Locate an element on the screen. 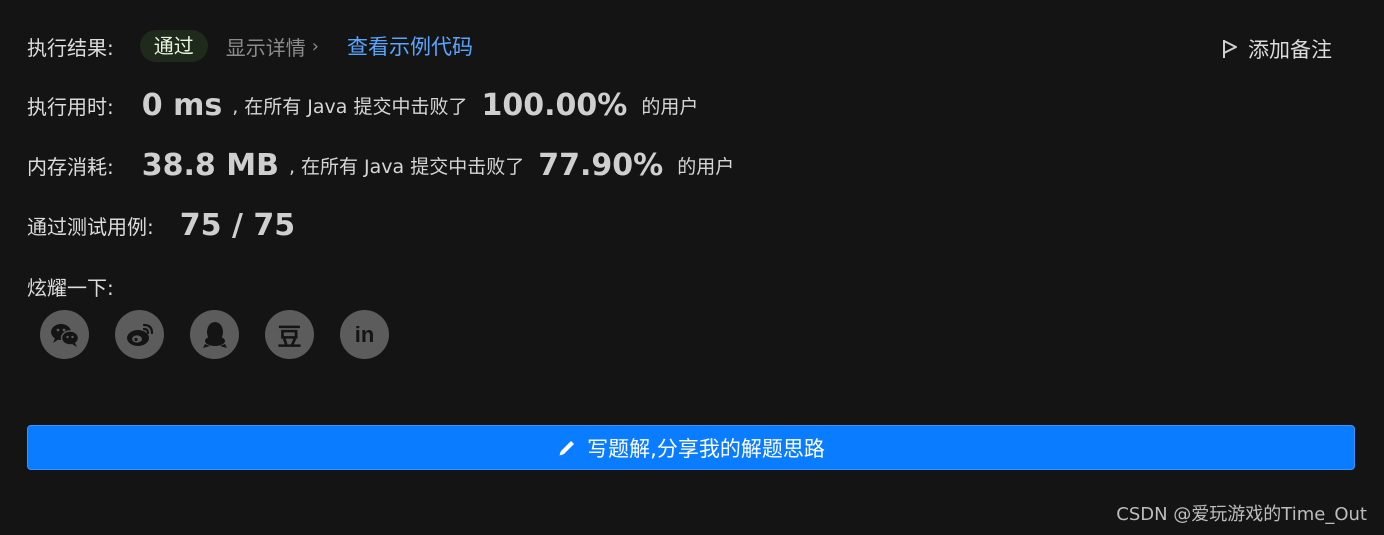 This screenshot has height=535, width=1384. memory-suffix: 的用户 is located at coordinates (706, 167).